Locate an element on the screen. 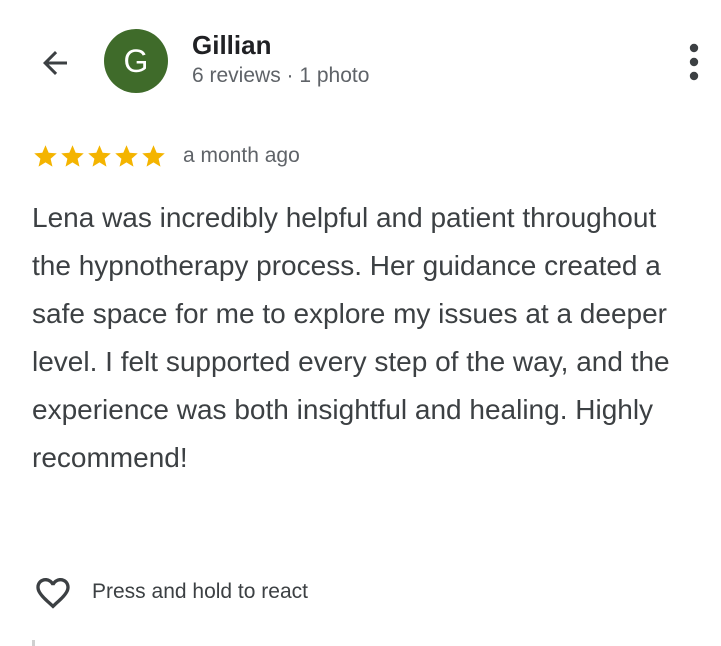 The width and height of the screenshot is (721, 646). react-label: Press and hold to react is located at coordinates (200, 591).